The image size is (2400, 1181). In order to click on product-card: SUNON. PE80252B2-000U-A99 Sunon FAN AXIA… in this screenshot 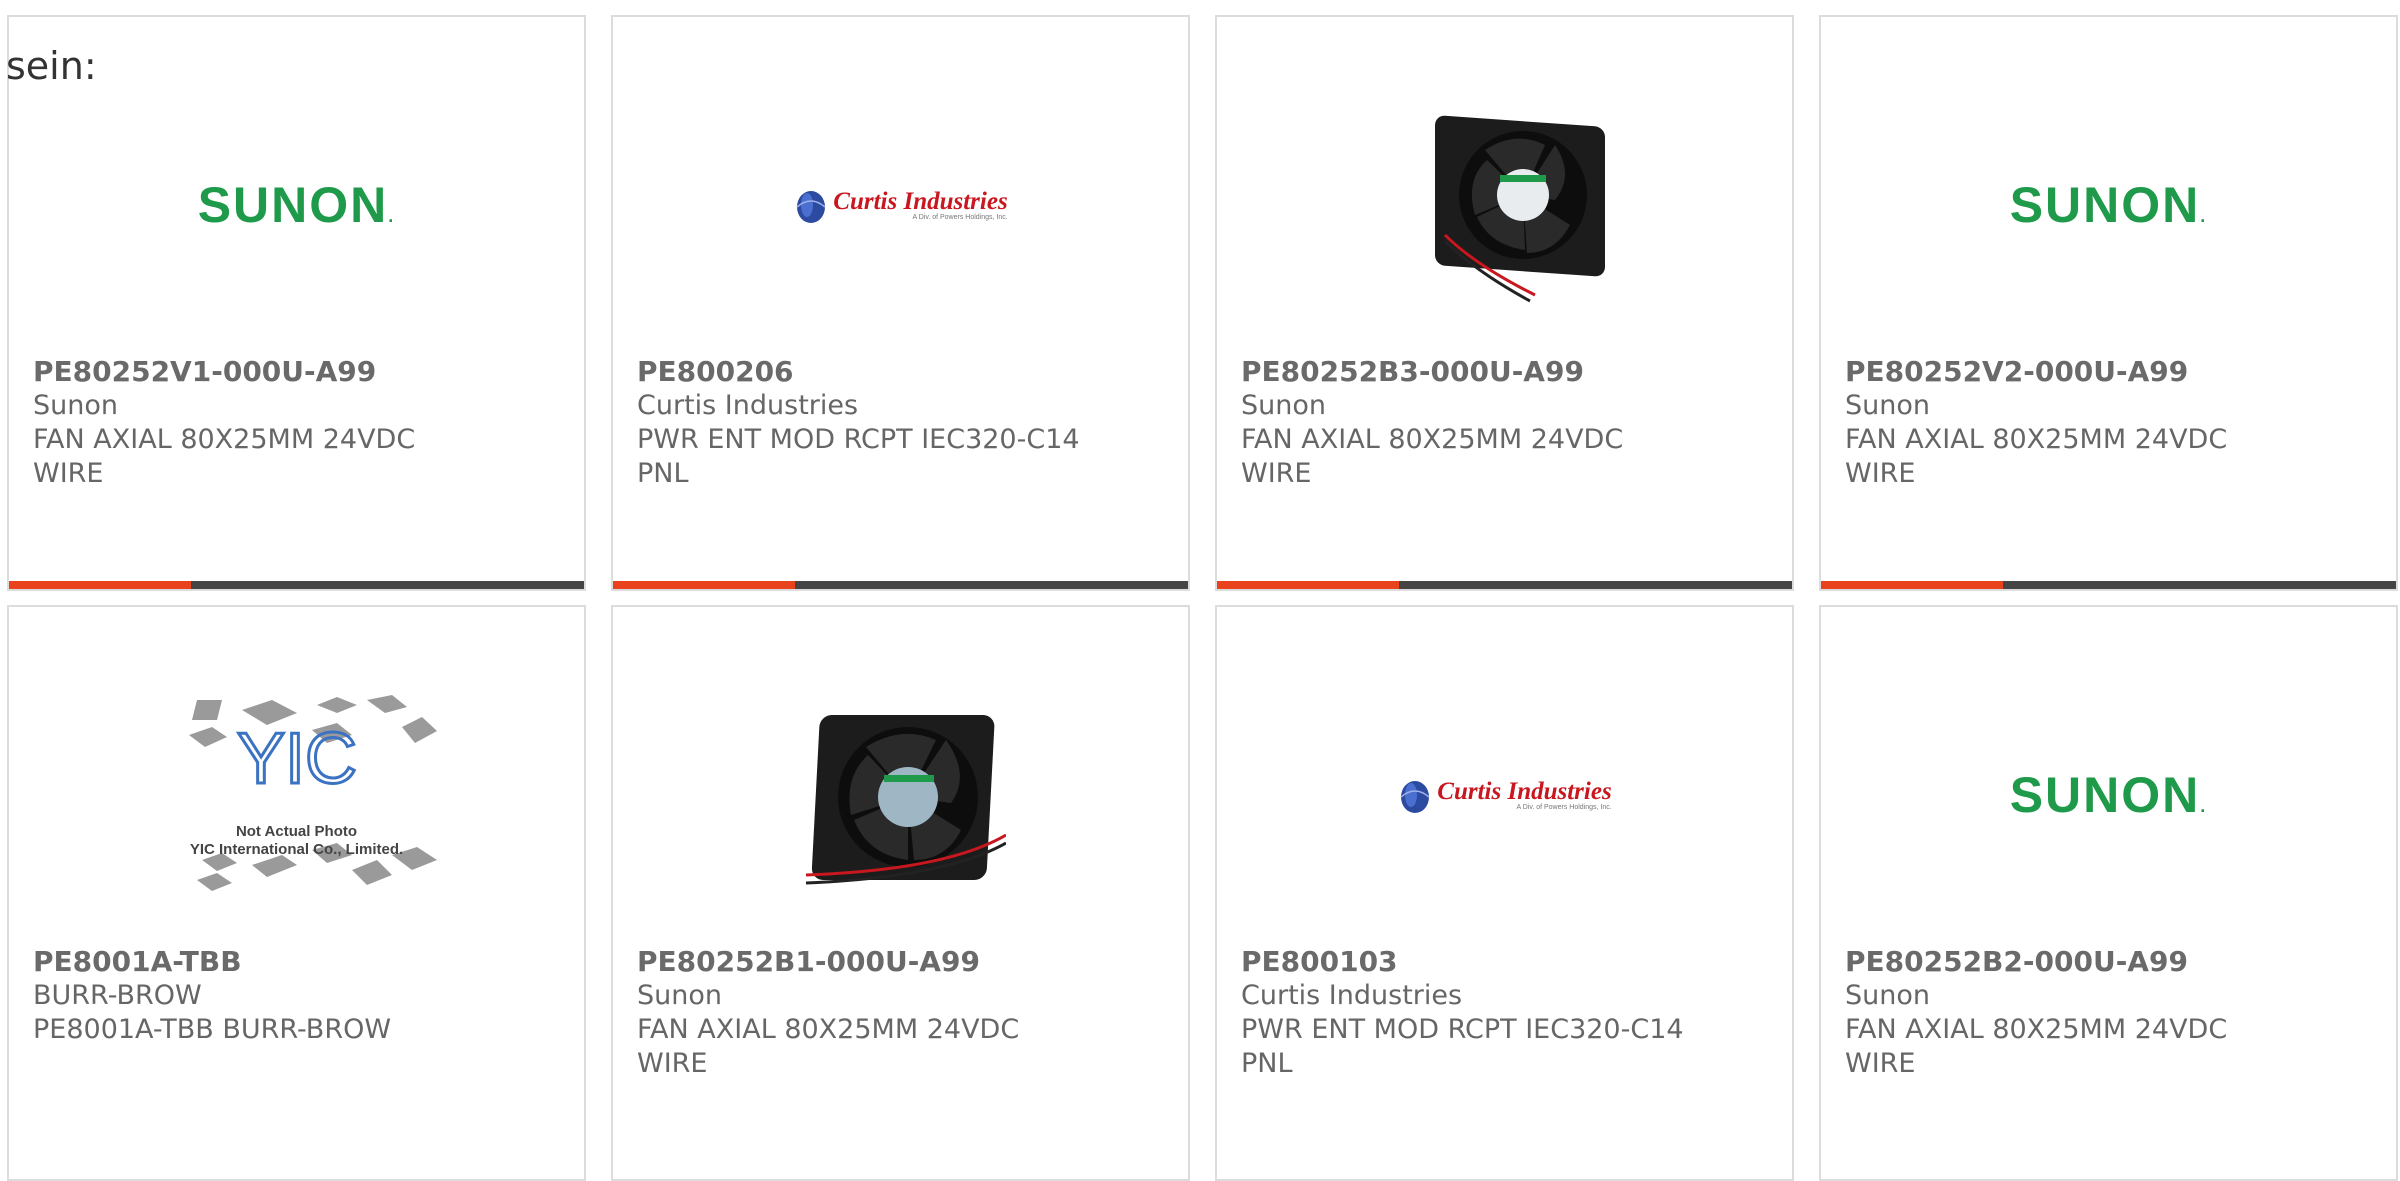, I will do `click(2108, 893)`.